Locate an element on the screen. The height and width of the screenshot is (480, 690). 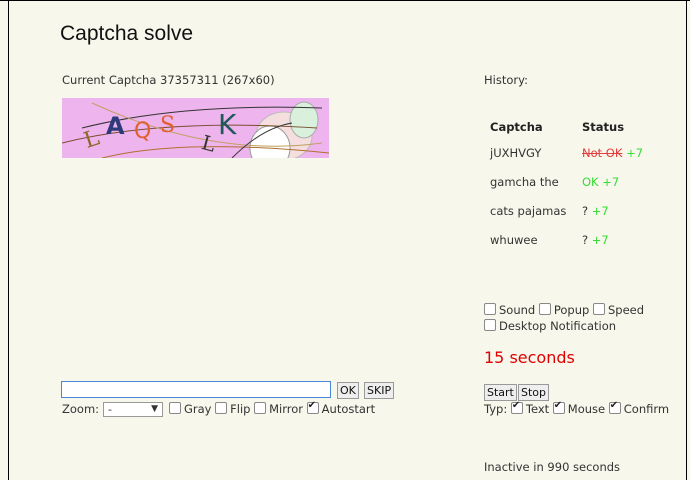
zoom-label: Zoom: is located at coordinates (81, 409).